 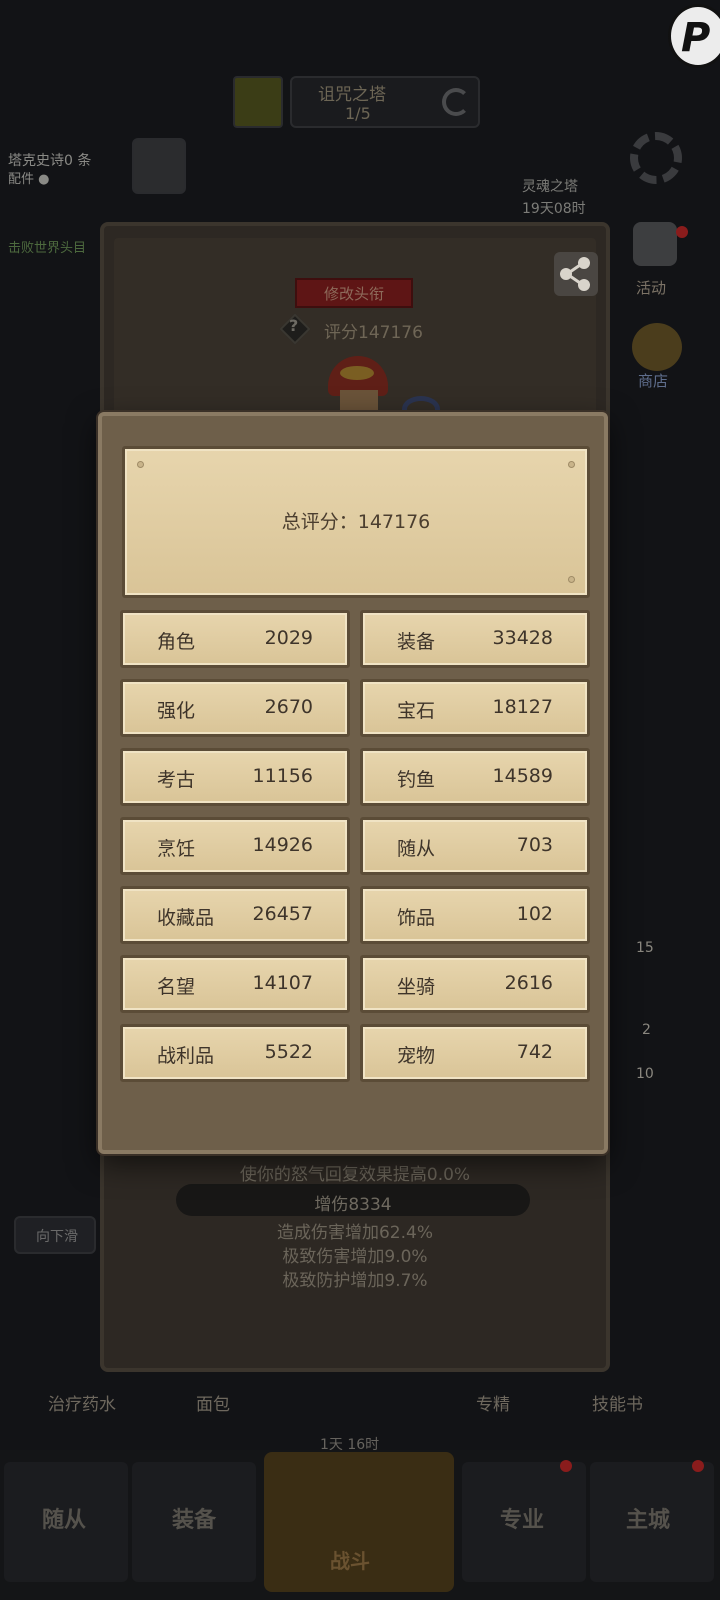 What do you see at coordinates (176, 642) in the screenshot?
I see `score-category-name: 角色` at bounding box center [176, 642].